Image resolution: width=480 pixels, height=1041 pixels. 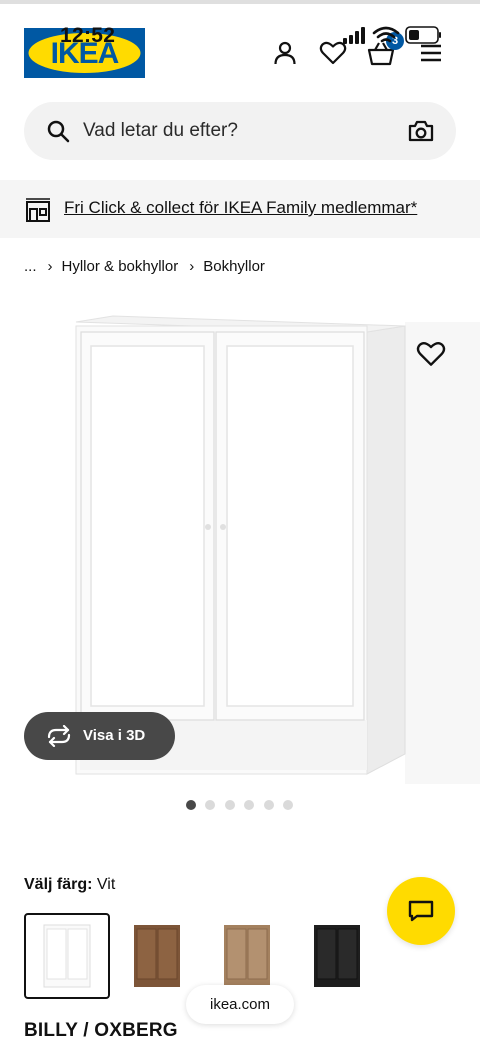 I want to click on selected-color-value: Vit, so click(x=106, y=884).